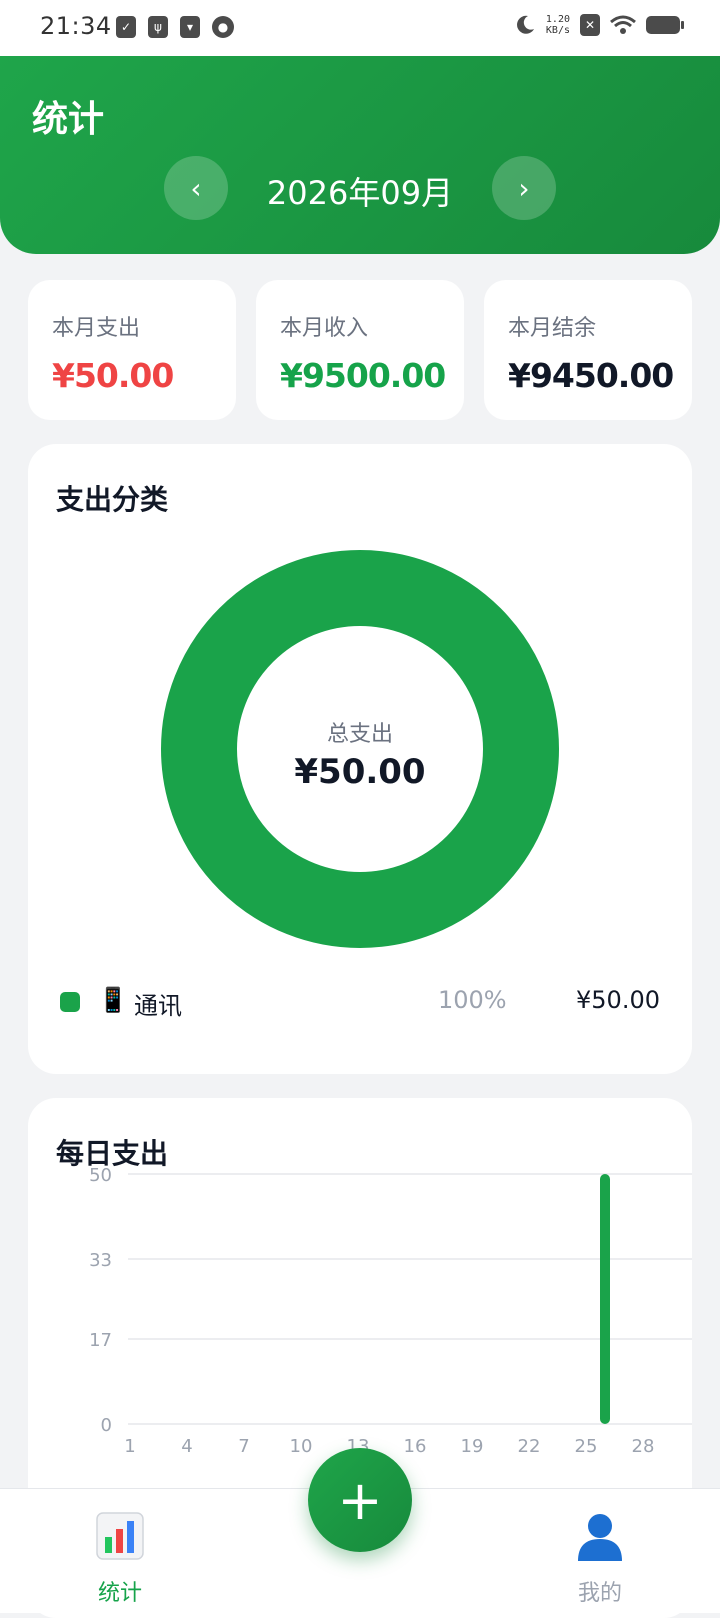  I want to click on x-tick-label: 10, so click(301, 1446).